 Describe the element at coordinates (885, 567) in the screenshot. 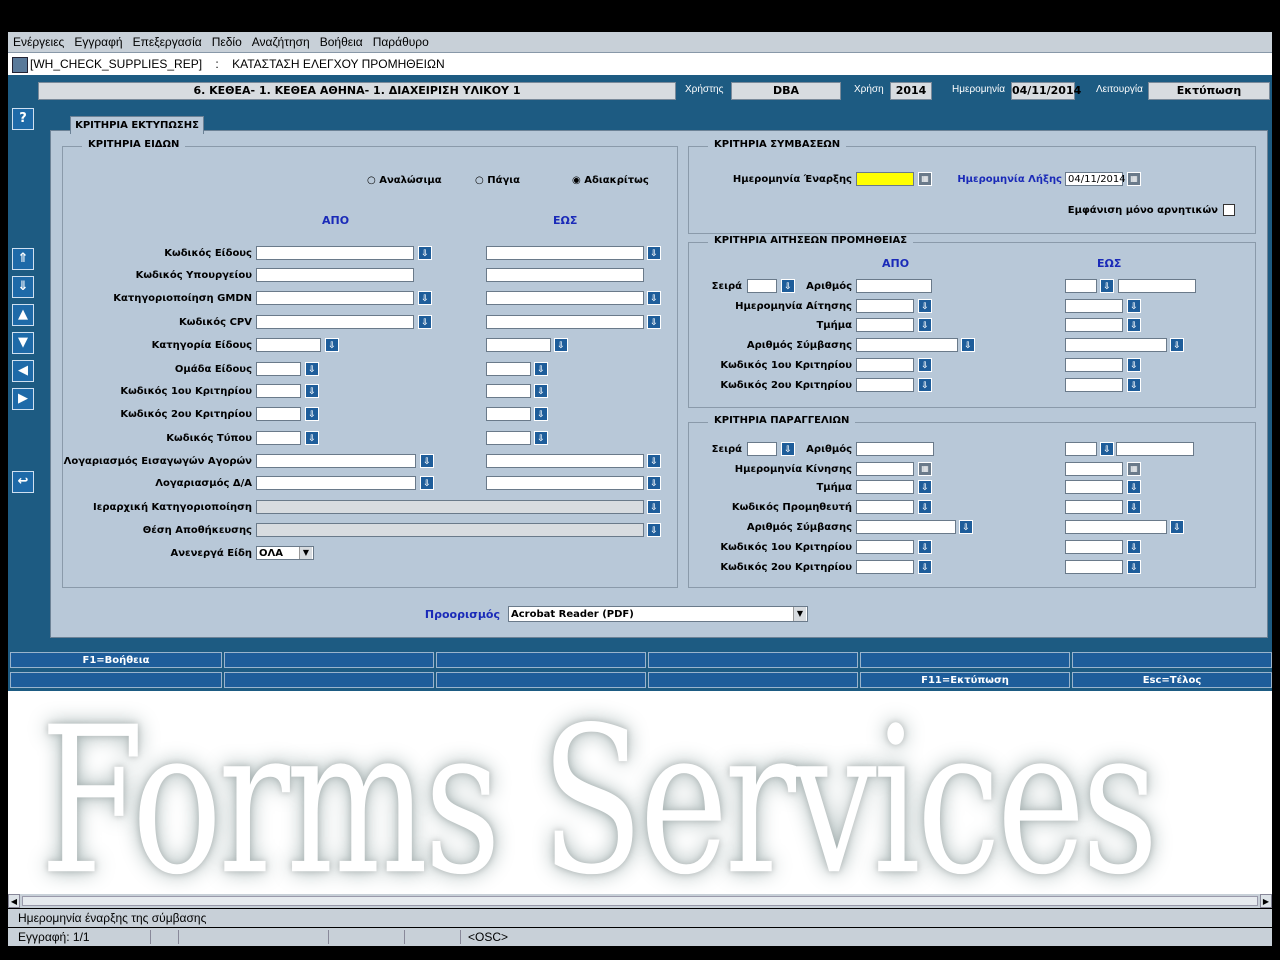

I see `order-criterion2-from` at that location.